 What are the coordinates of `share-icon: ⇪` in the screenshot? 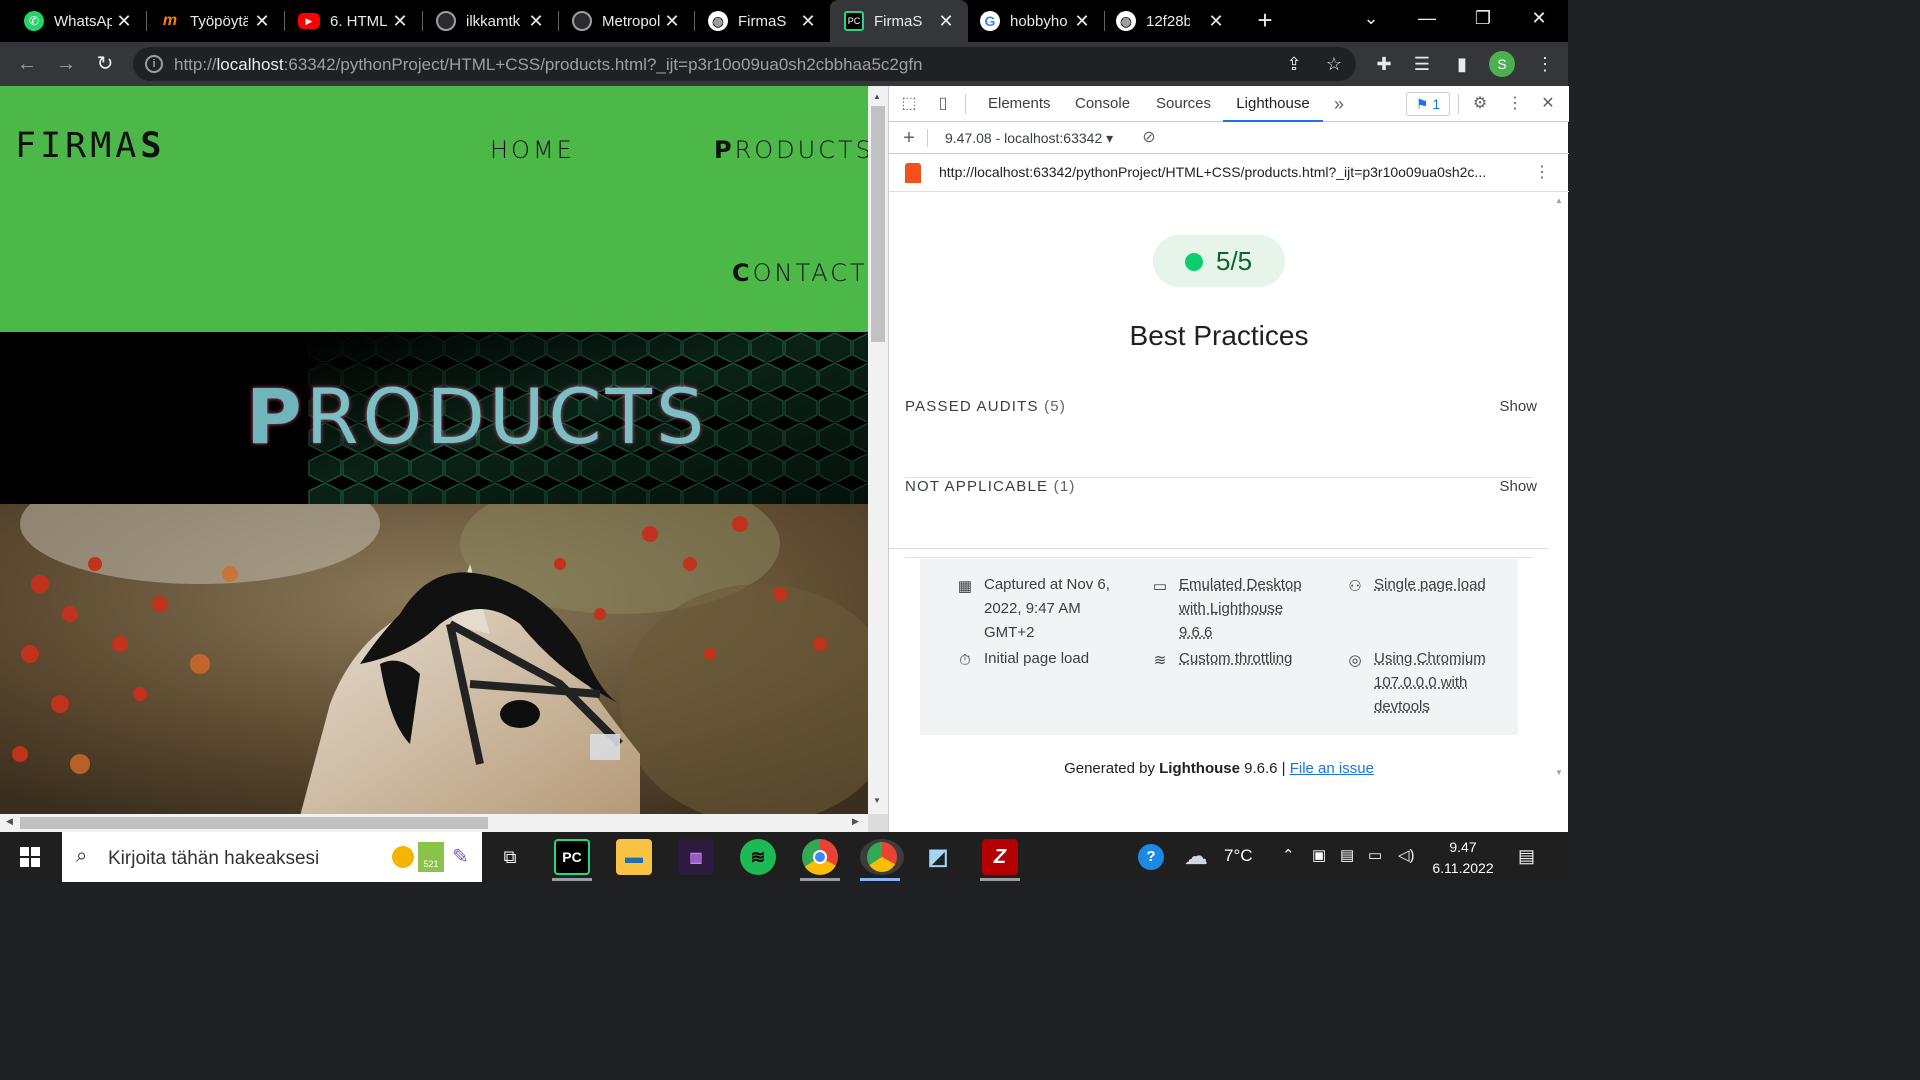 It's located at (1294, 64).